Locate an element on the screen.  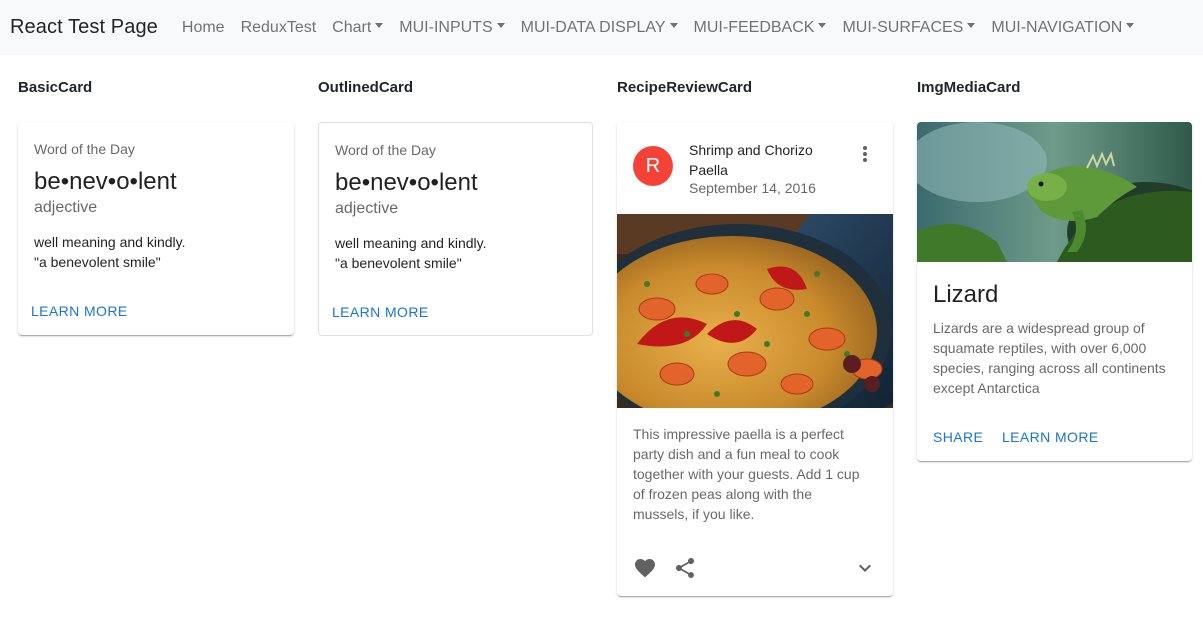
nav-label: MUI-INPUTS is located at coordinates (446, 27).